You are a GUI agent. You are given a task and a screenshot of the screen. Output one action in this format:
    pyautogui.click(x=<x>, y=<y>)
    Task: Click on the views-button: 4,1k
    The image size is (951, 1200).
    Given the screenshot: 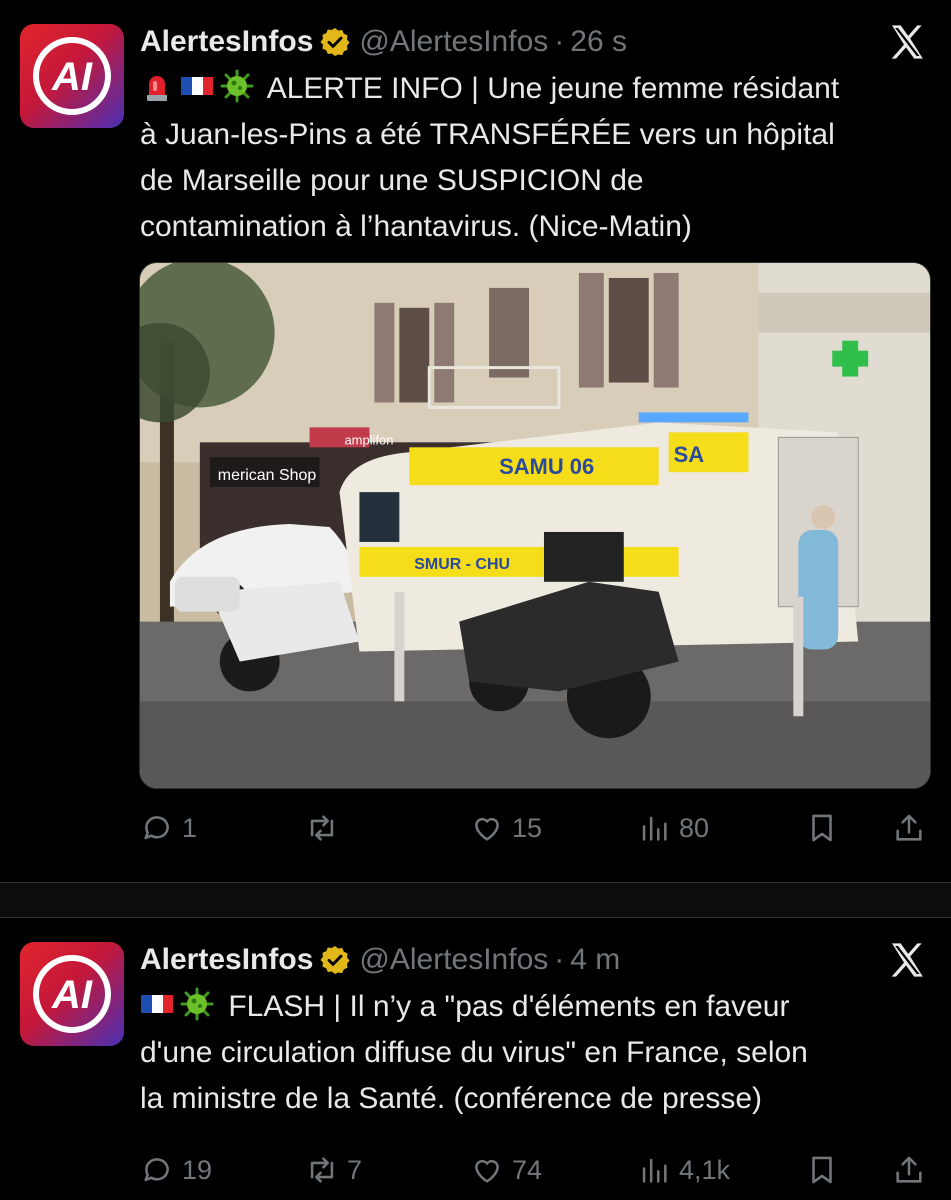 What is the action you would take?
    pyautogui.click(x=683, y=1170)
    